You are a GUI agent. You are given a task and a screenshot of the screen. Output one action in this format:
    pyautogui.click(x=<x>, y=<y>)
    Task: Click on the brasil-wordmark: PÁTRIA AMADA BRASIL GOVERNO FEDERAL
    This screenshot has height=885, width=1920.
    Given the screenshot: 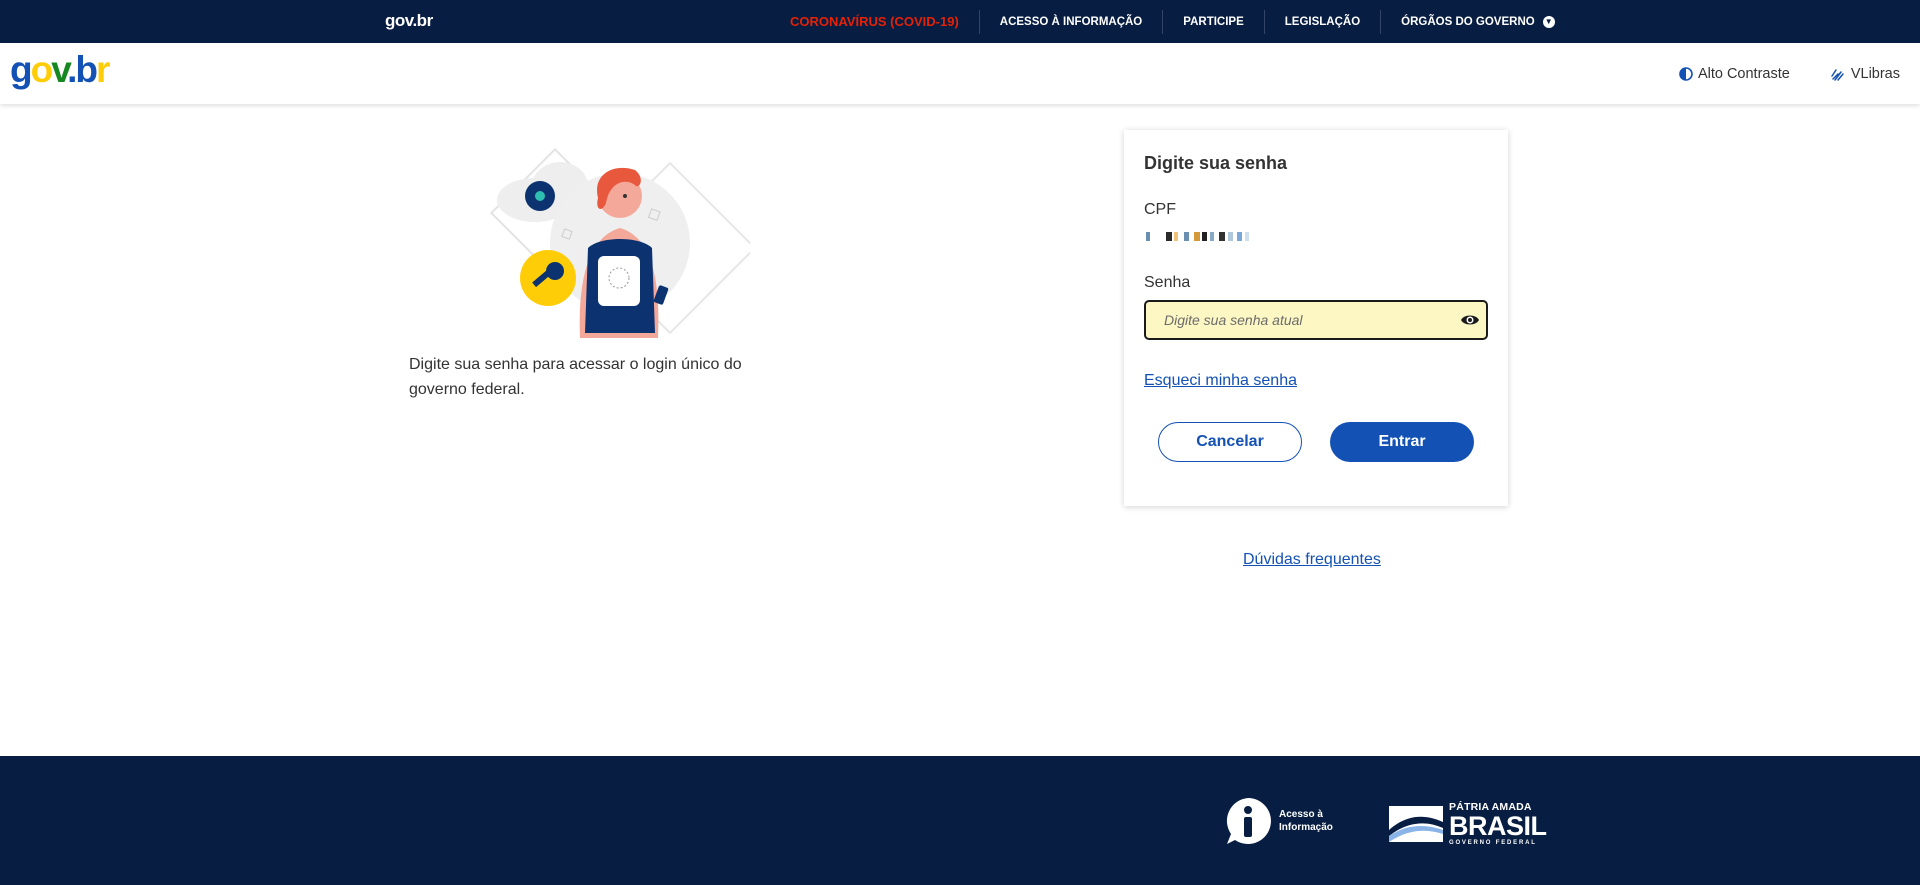 What is the action you would take?
    pyautogui.click(x=1498, y=824)
    